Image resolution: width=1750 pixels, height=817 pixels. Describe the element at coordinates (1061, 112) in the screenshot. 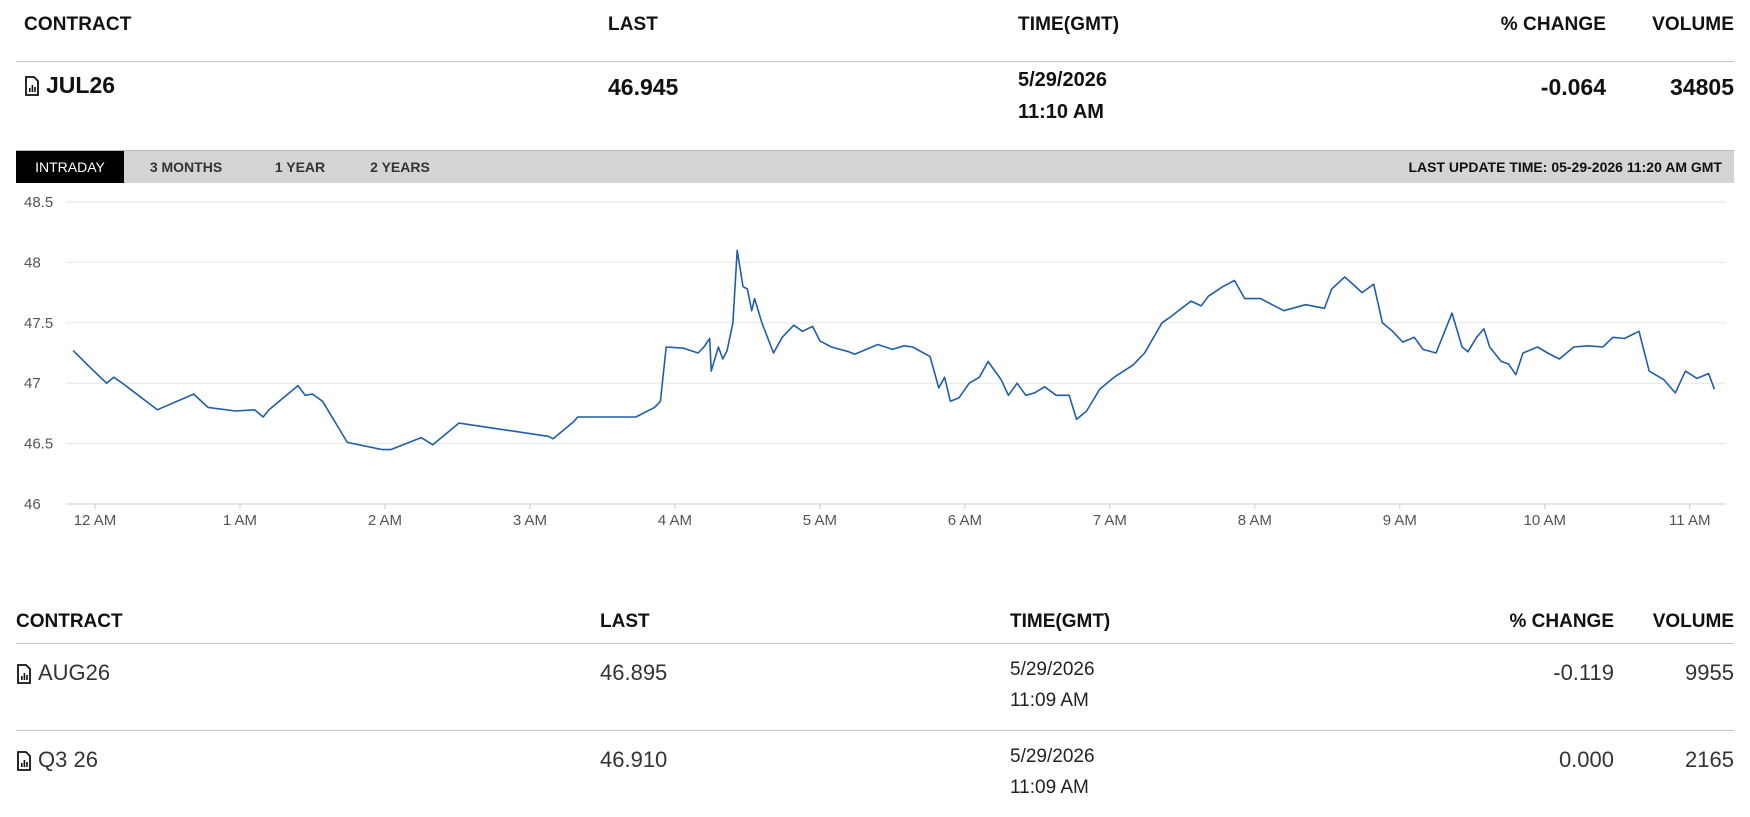

I see `main-time: 11:10 AM` at that location.